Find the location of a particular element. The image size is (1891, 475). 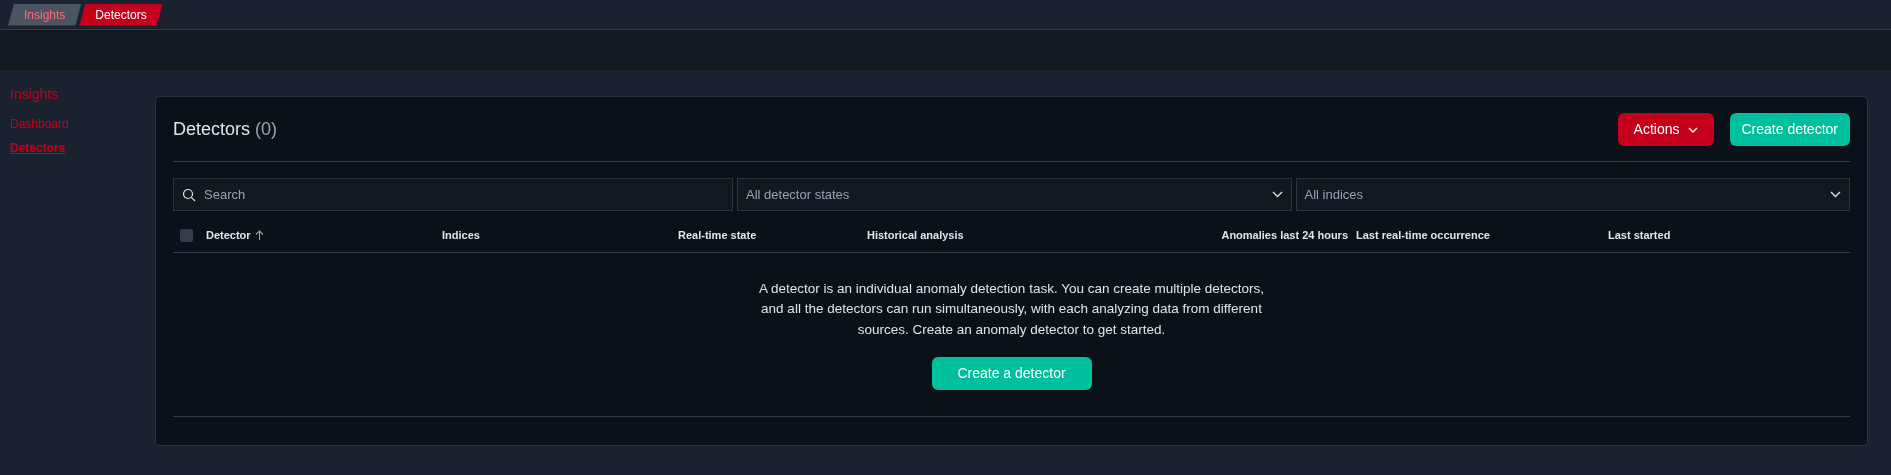

column-header: Real-time state is located at coordinates (717, 235).